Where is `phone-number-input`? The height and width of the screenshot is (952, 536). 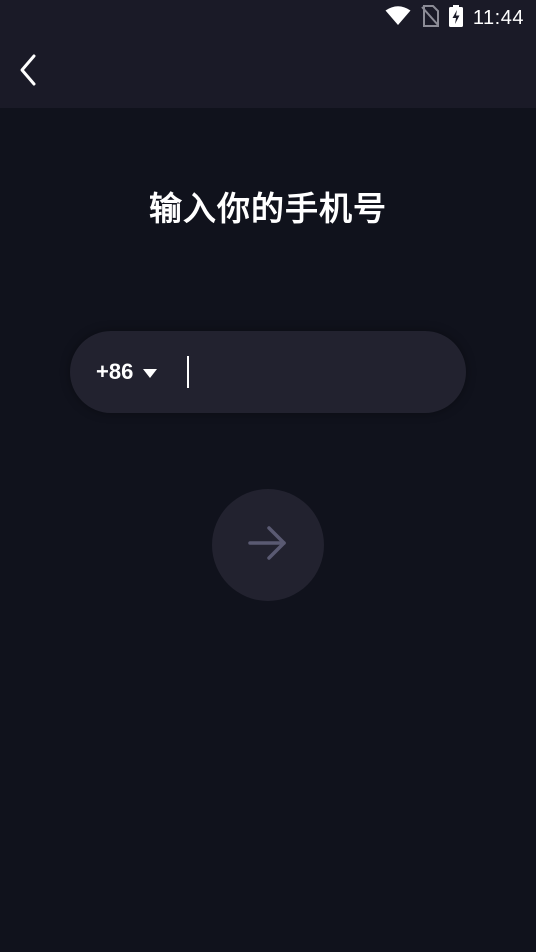
phone-number-input is located at coordinates (316, 372).